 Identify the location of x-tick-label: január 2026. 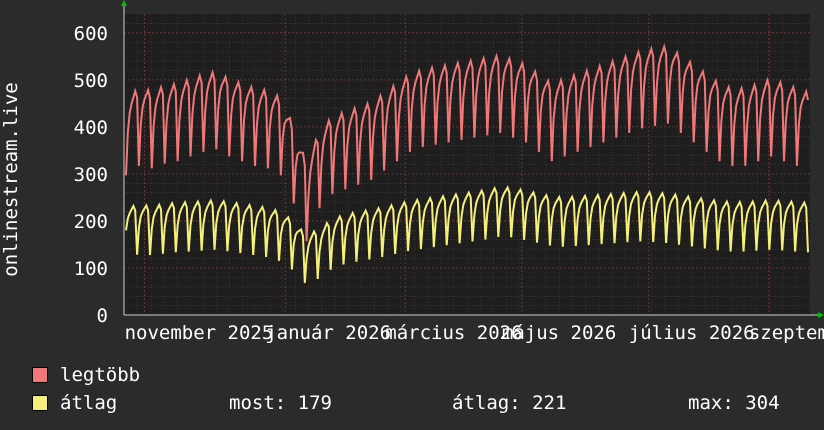
(328, 333).